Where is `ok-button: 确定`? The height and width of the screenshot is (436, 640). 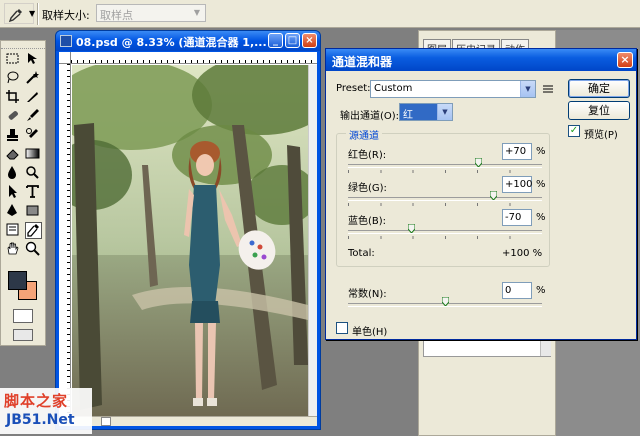
ok-button: 确定 is located at coordinates (599, 88).